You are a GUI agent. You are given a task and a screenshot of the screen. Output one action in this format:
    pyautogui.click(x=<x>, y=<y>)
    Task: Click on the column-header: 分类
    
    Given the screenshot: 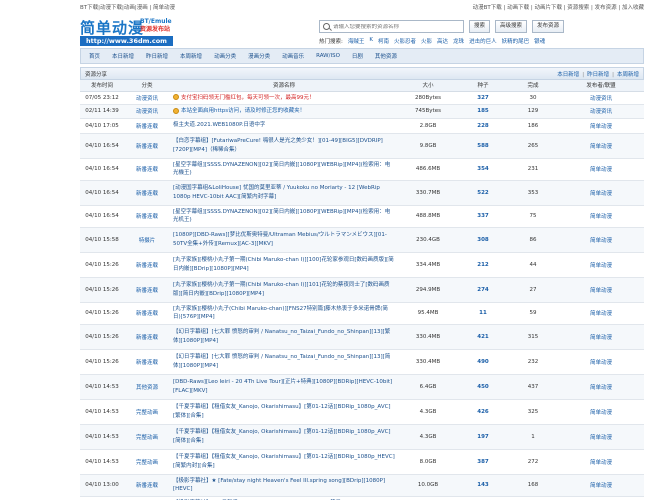 What is the action you would take?
    pyautogui.click(x=147, y=86)
    